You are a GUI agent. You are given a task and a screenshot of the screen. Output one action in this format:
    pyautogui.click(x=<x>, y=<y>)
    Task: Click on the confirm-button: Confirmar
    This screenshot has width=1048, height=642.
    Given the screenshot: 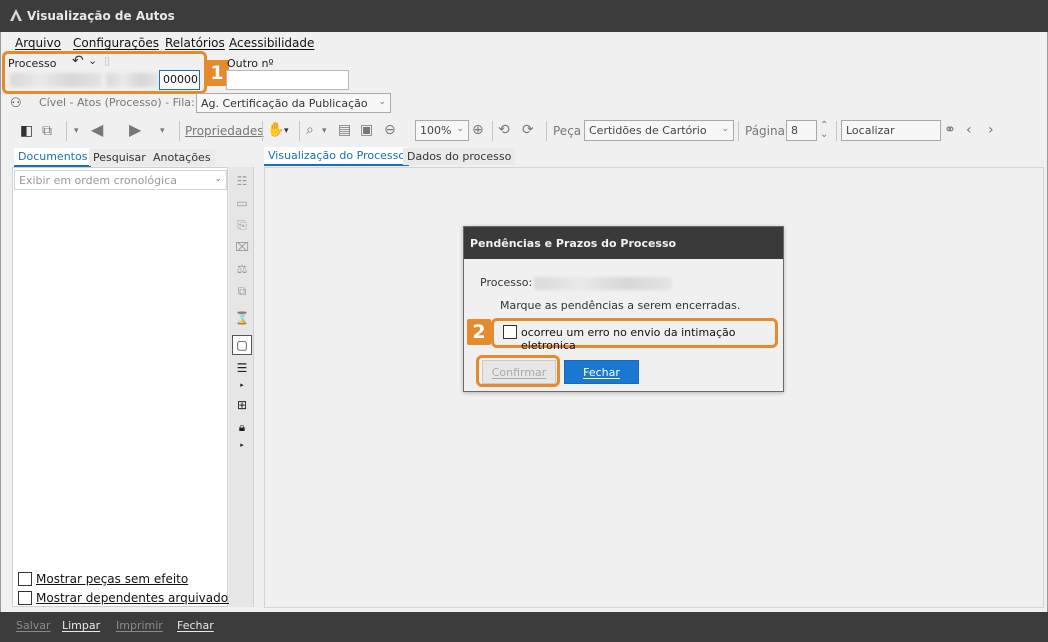 What is the action you would take?
    pyautogui.click(x=519, y=372)
    